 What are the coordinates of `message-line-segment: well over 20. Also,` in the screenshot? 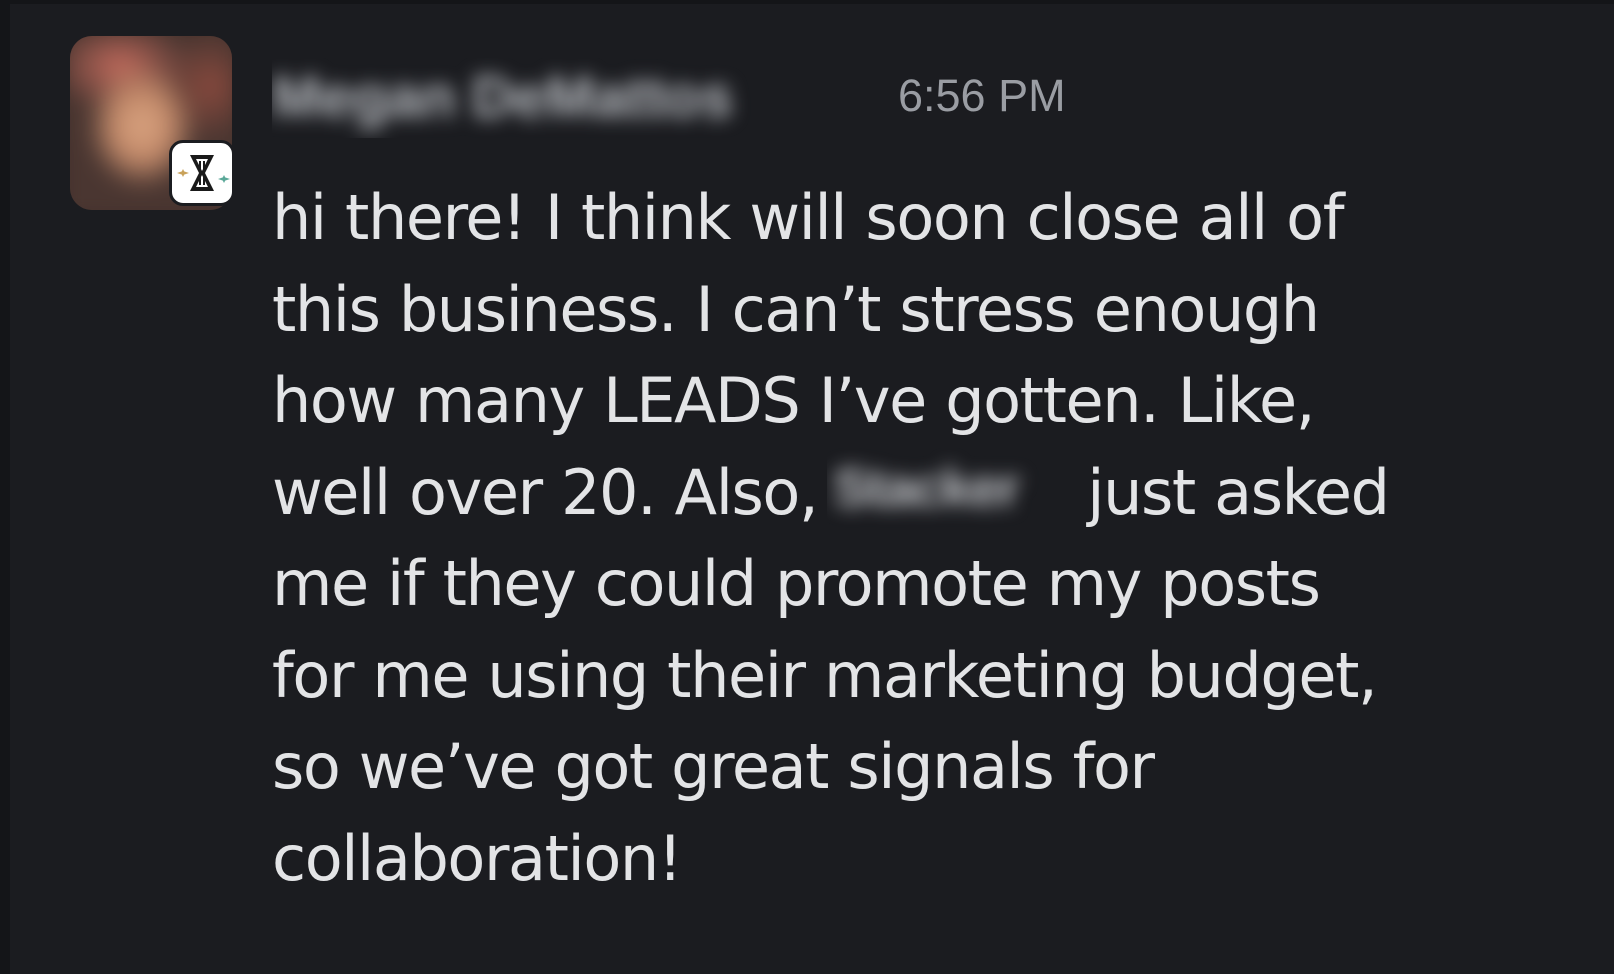 It's located at (545, 492).